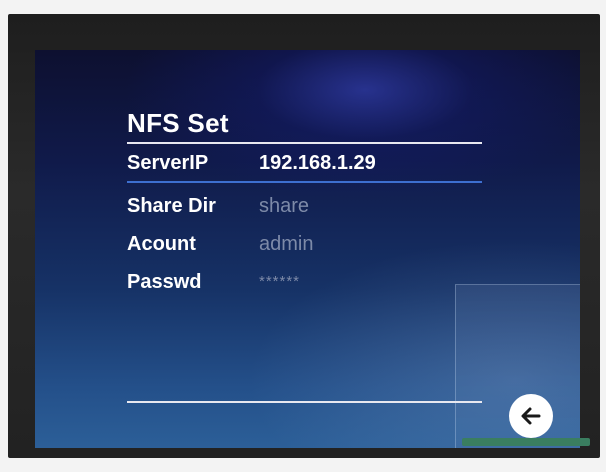  Describe the element at coordinates (526, 442) in the screenshot. I see `device-indicator-strip` at that location.